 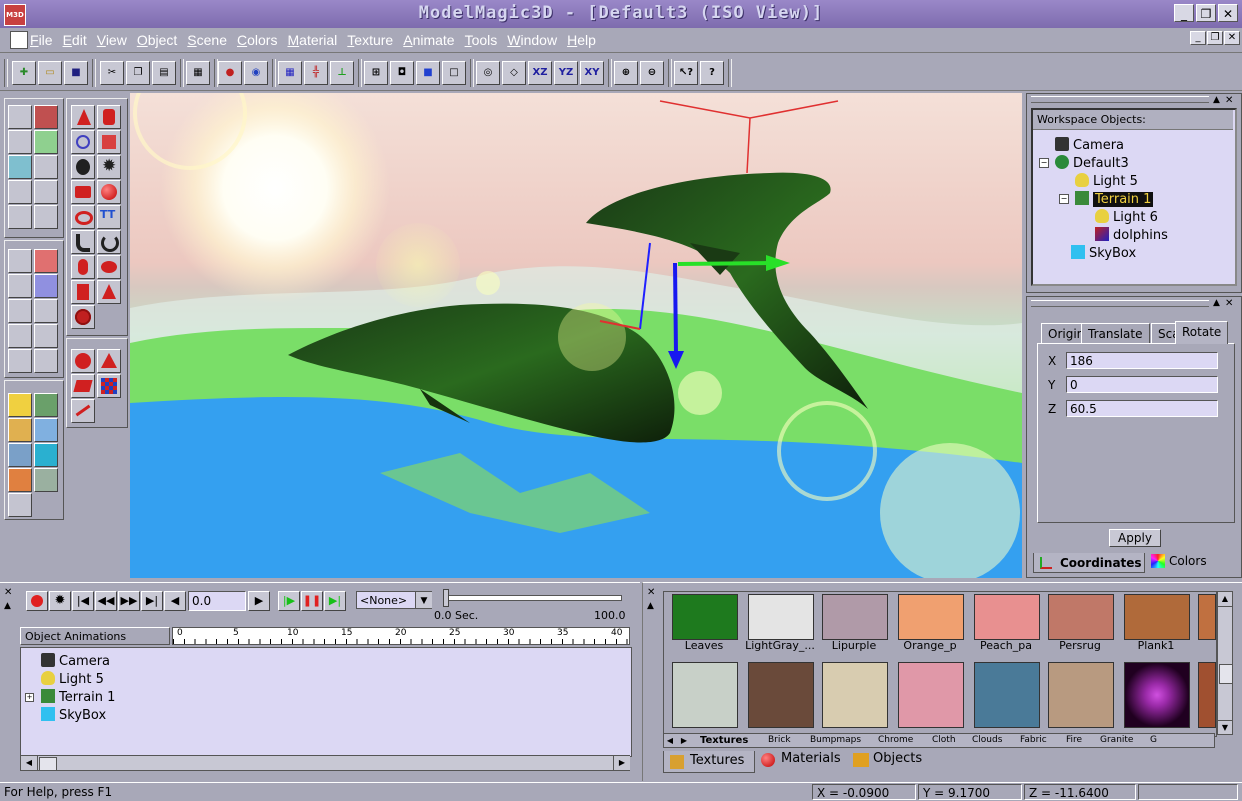 I want to click on tree-collapse-terrain: −, so click(x=1064, y=199).